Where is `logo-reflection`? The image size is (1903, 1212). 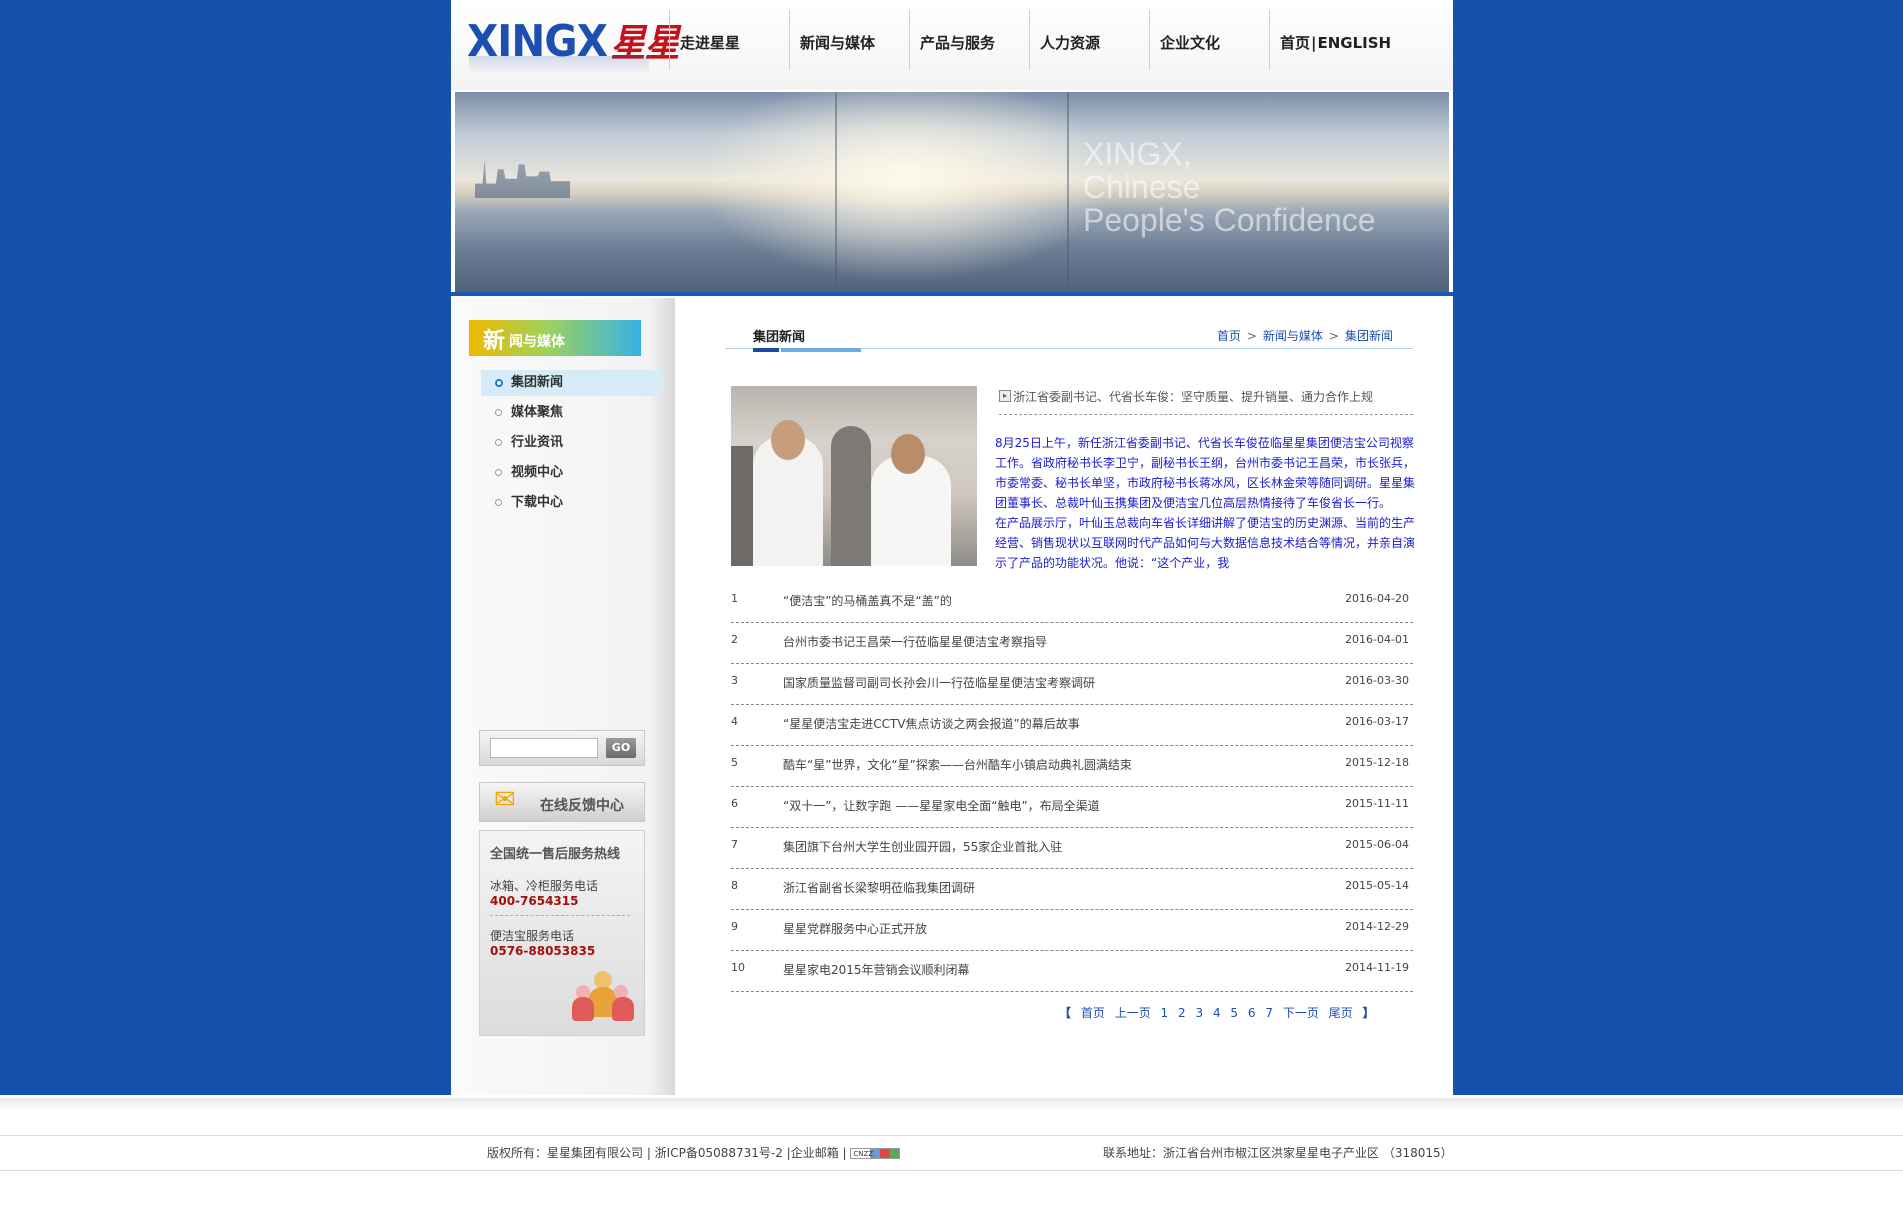 logo-reflection is located at coordinates (559, 65).